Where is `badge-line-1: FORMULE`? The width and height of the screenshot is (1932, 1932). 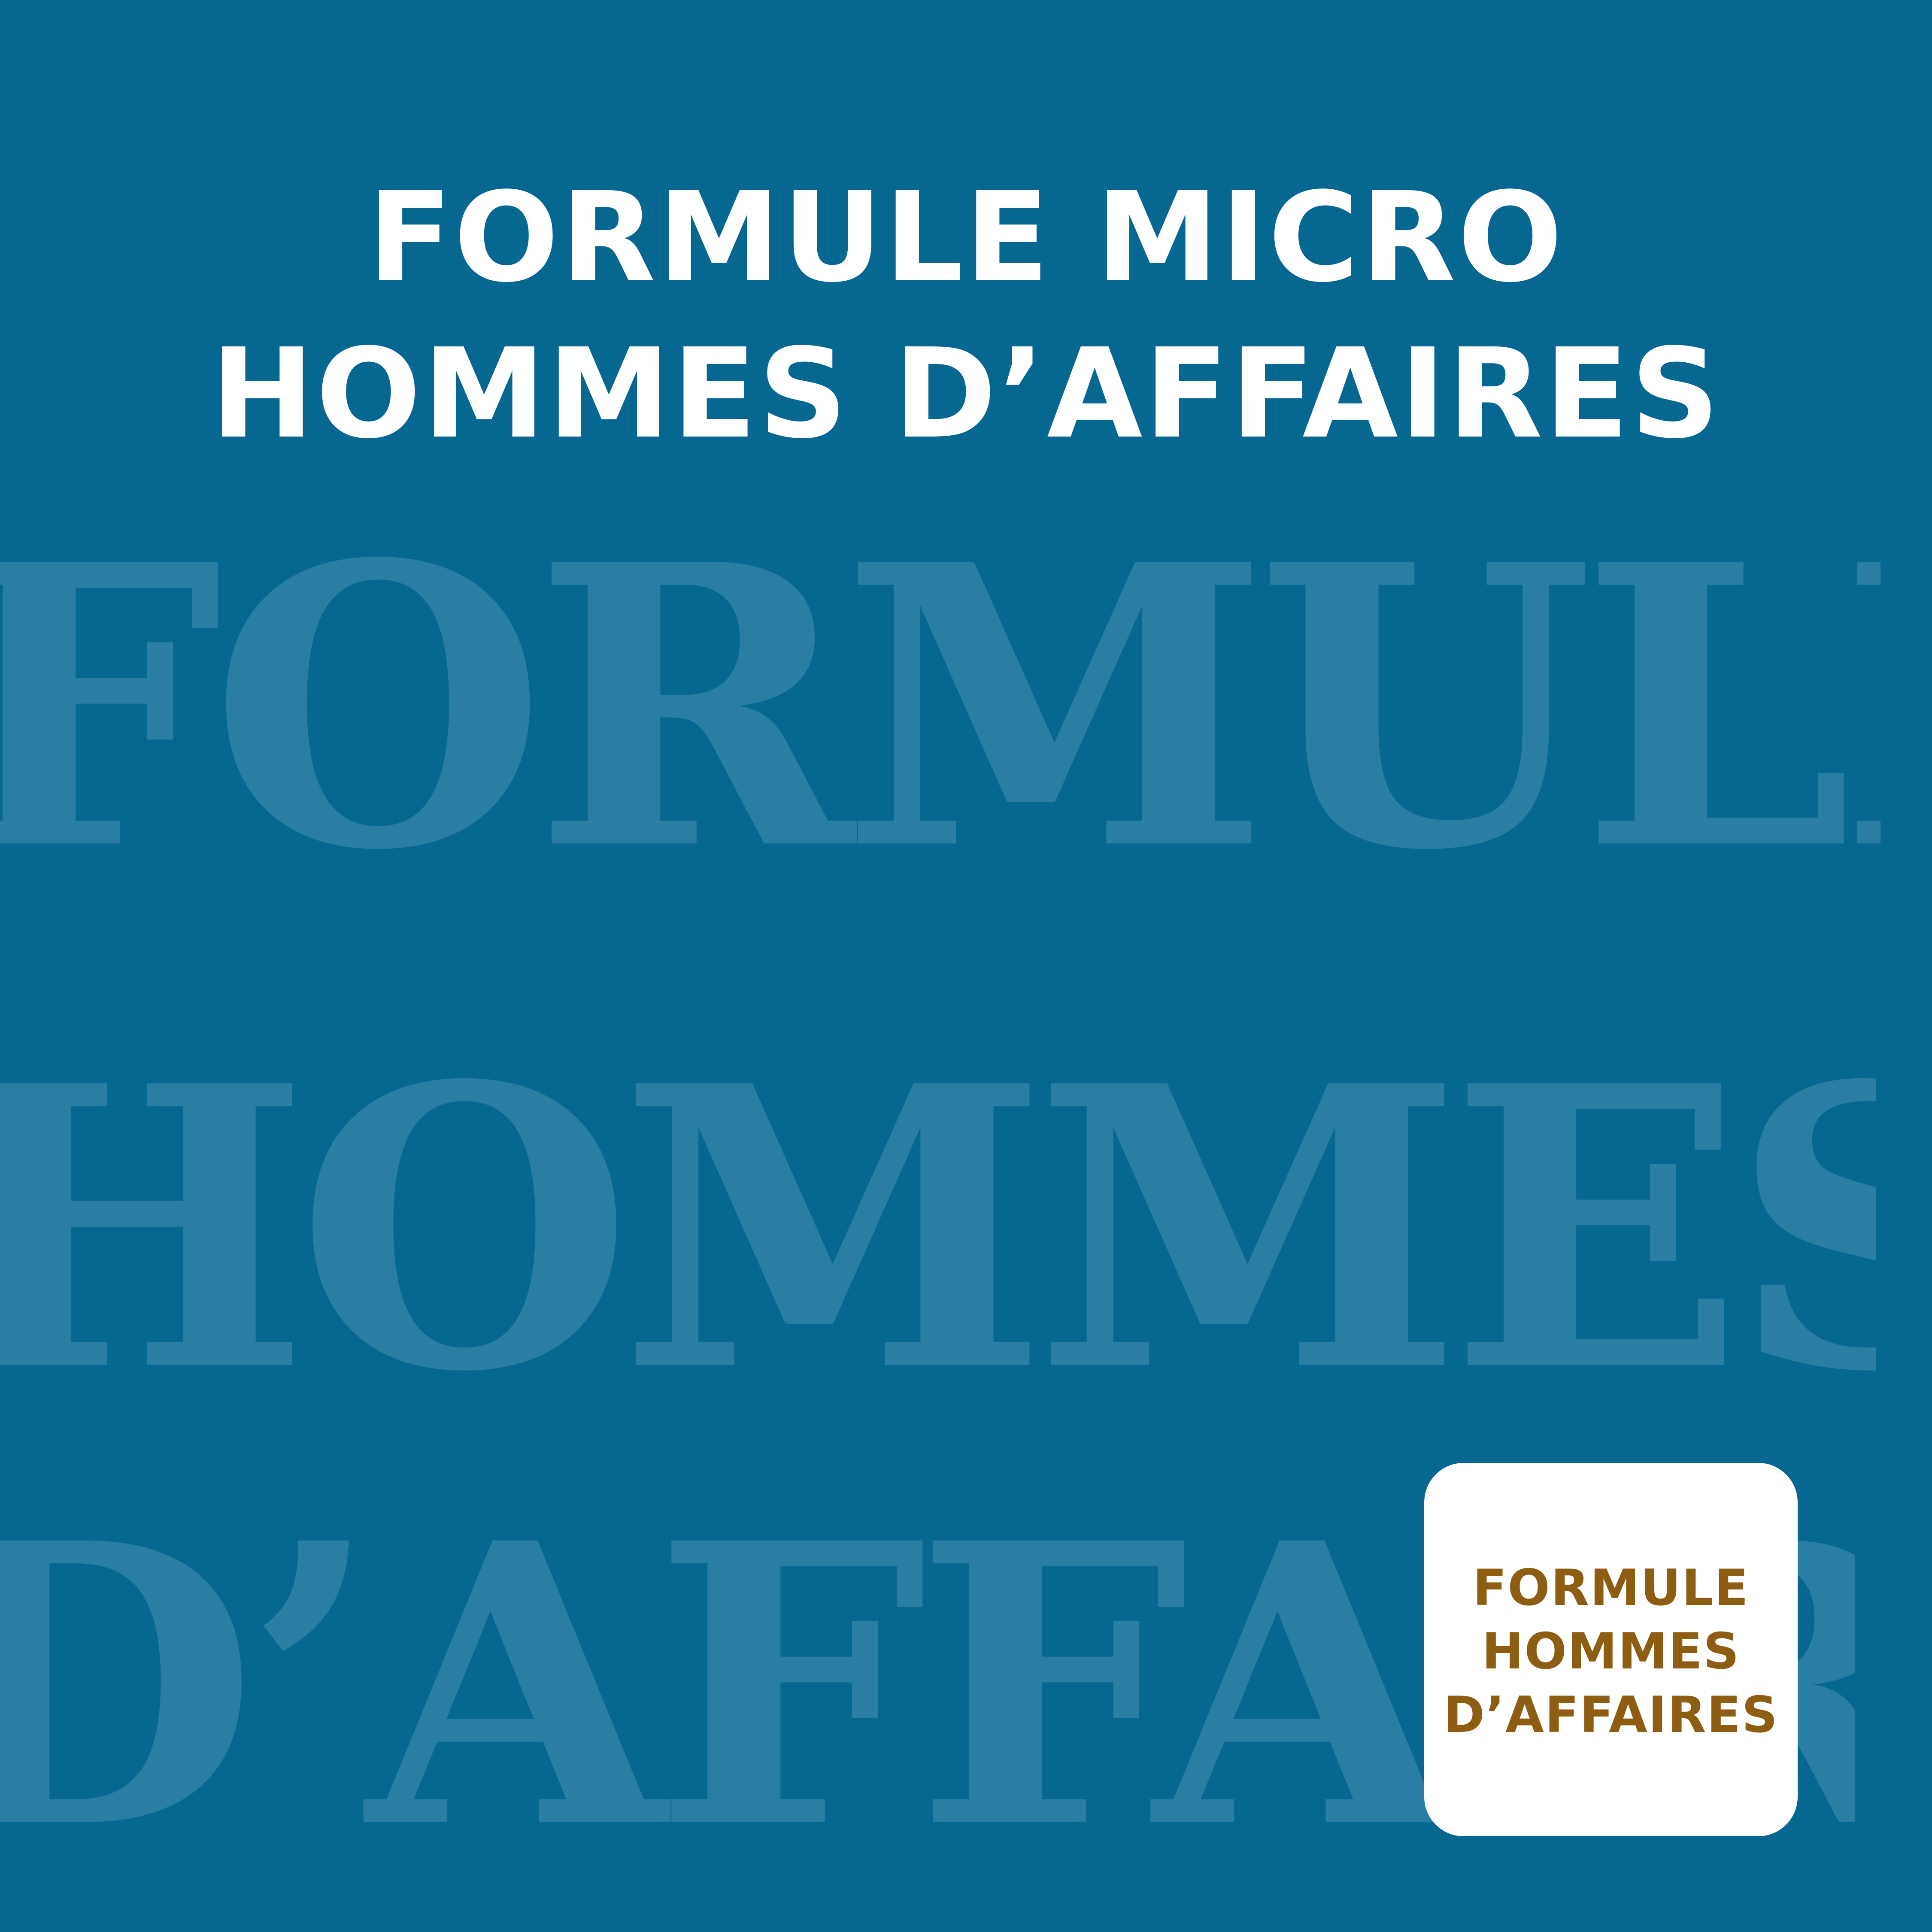 badge-line-1: FORMULE is located at coordinates (1611, 1588).